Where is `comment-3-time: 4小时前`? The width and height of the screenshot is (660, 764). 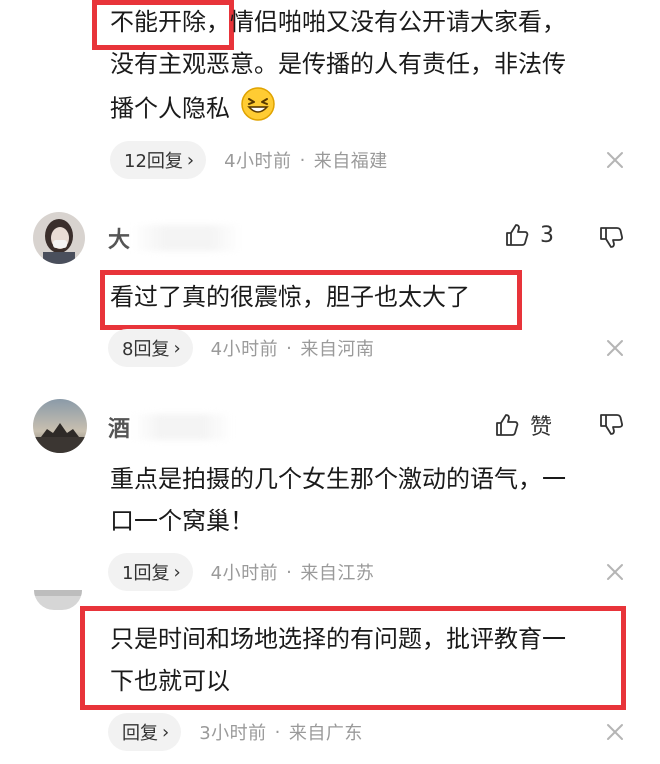
comment-3-time: 4小时前 is located at coordinates (244, 573).